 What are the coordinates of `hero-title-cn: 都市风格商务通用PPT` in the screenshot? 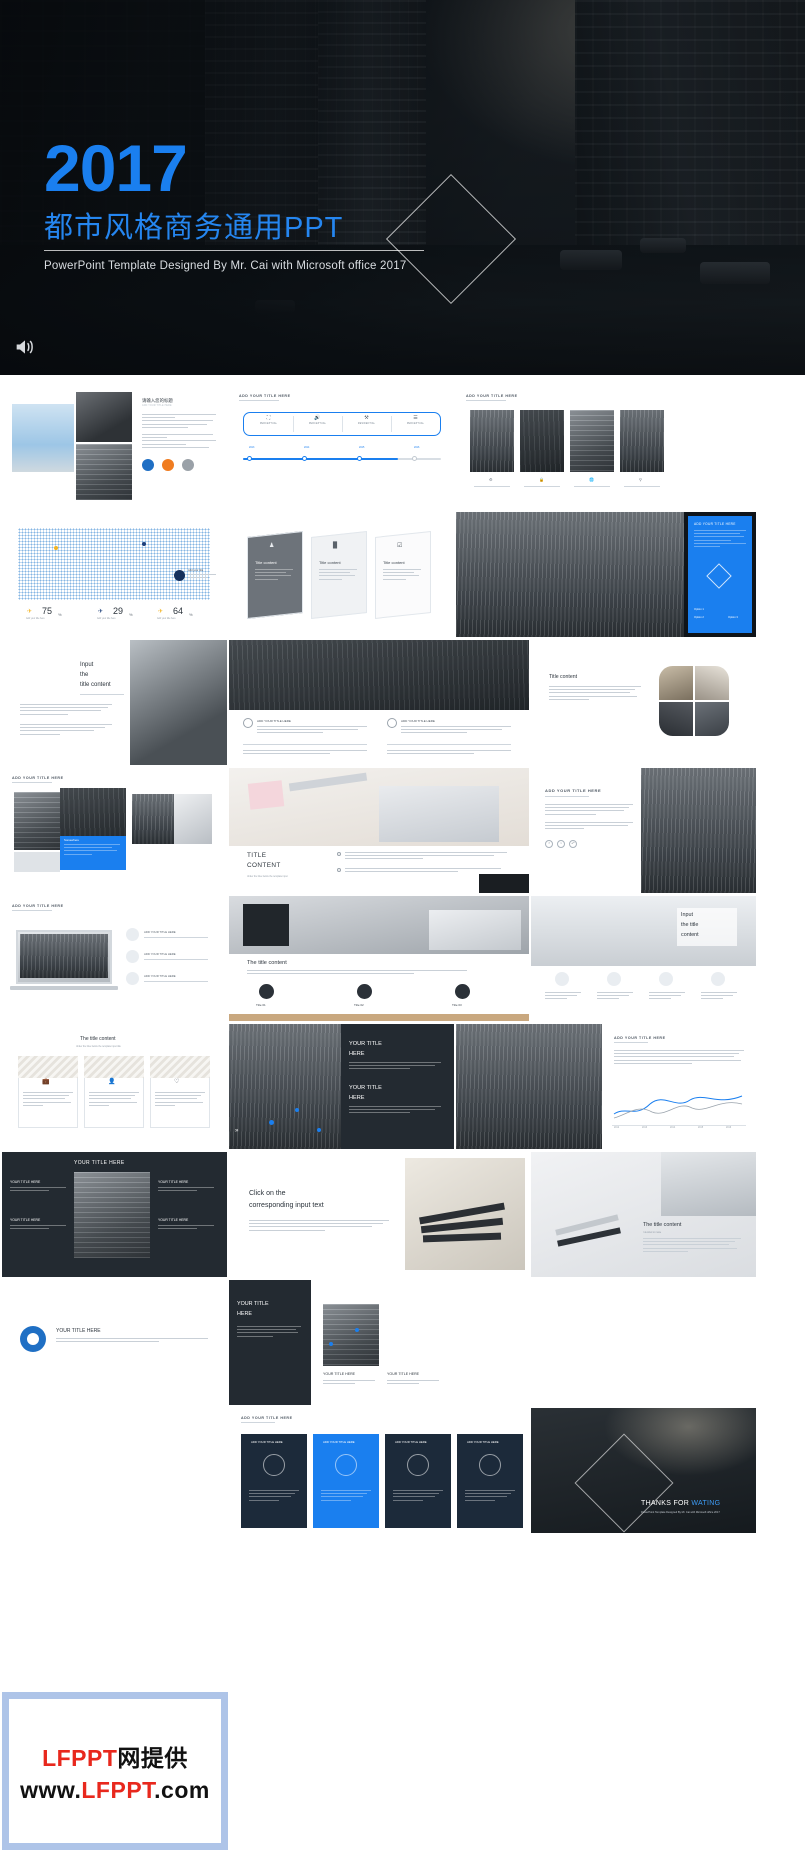 It's located at (194, 228).